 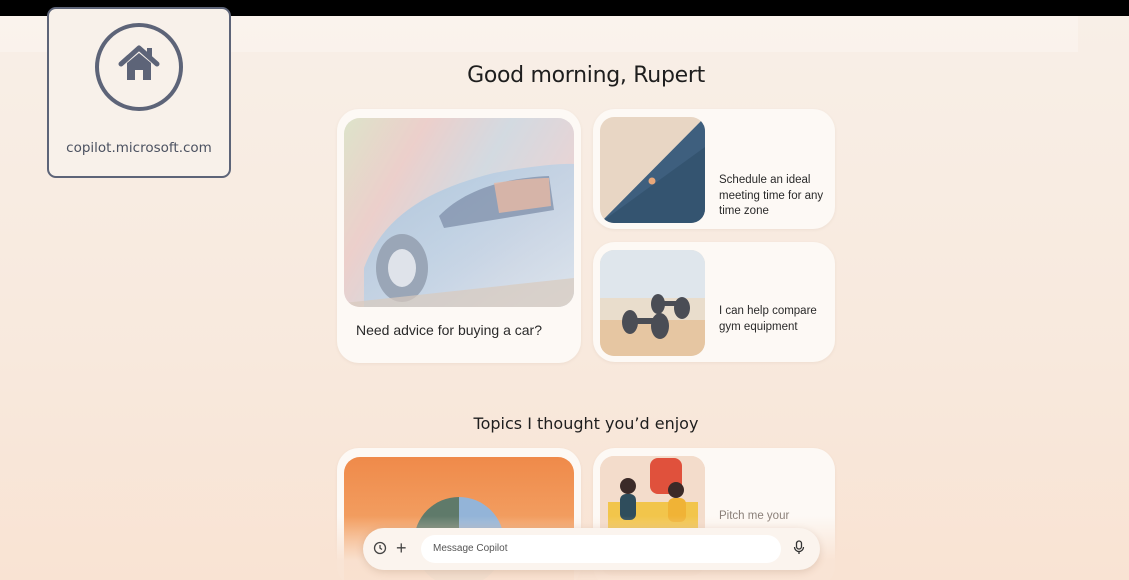 What do you see at coordinates (139, 148) in the screenshot?
I see `bookmark-url: copilot.microsoft.com` at bounding box center [139, 148].